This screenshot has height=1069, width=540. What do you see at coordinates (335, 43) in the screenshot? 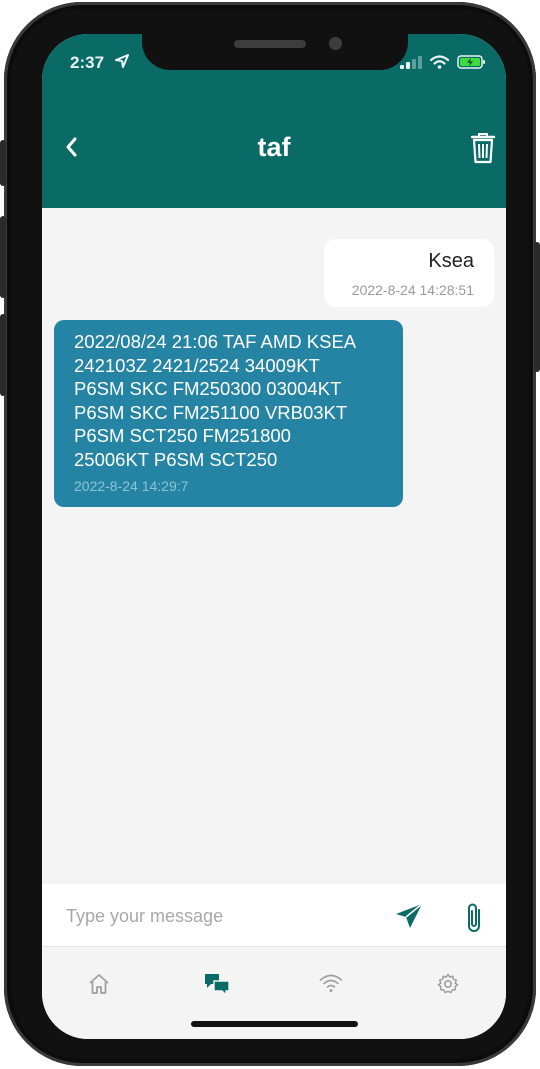
I see `front-camera` at bounding box center [335, 43].